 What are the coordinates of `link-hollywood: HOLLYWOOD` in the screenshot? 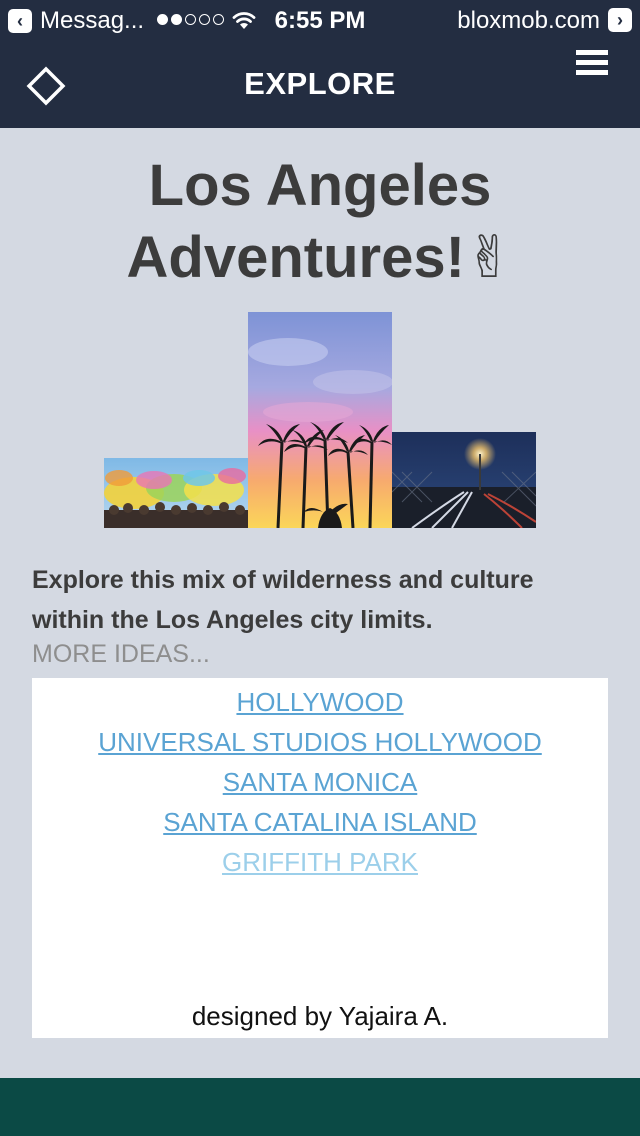 It's located at (320, 702).